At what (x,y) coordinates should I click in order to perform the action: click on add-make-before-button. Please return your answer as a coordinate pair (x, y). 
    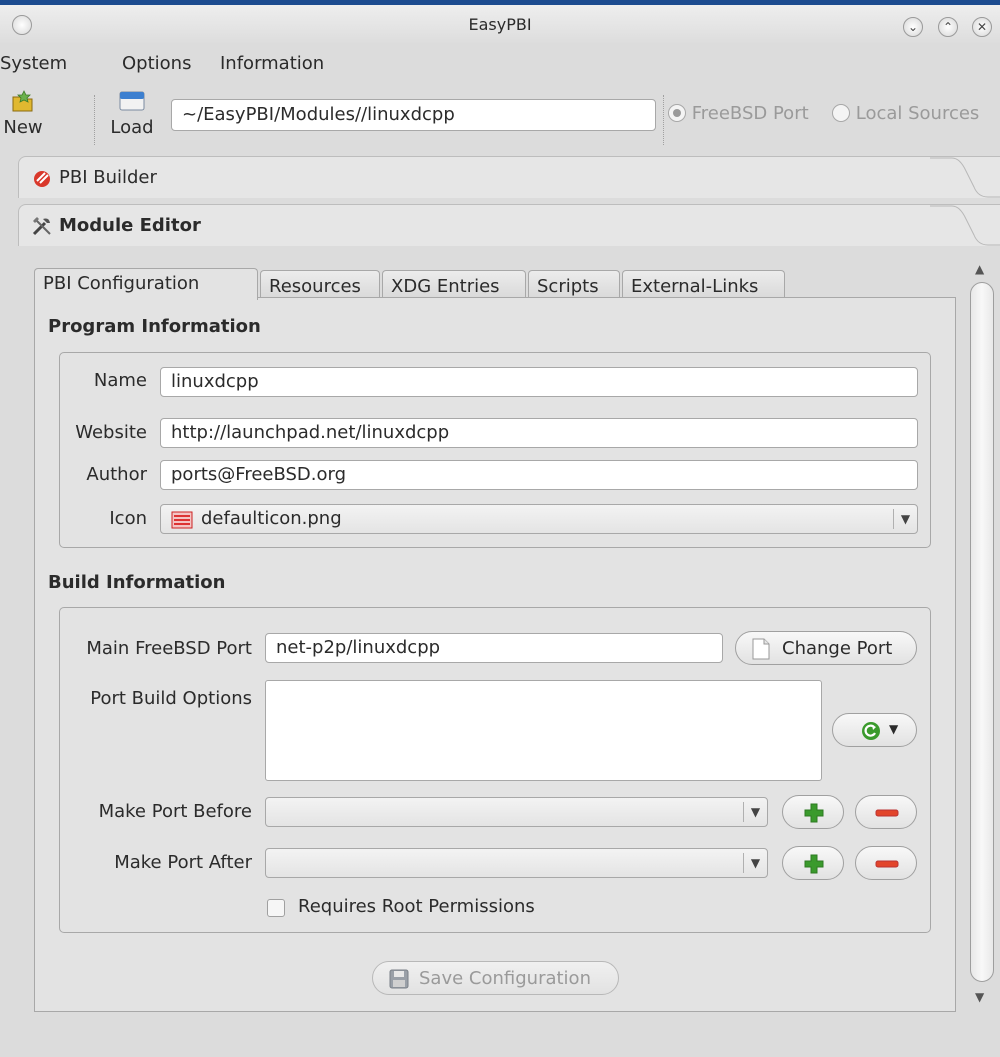
    Looking at the image, I should click on (813, 812).